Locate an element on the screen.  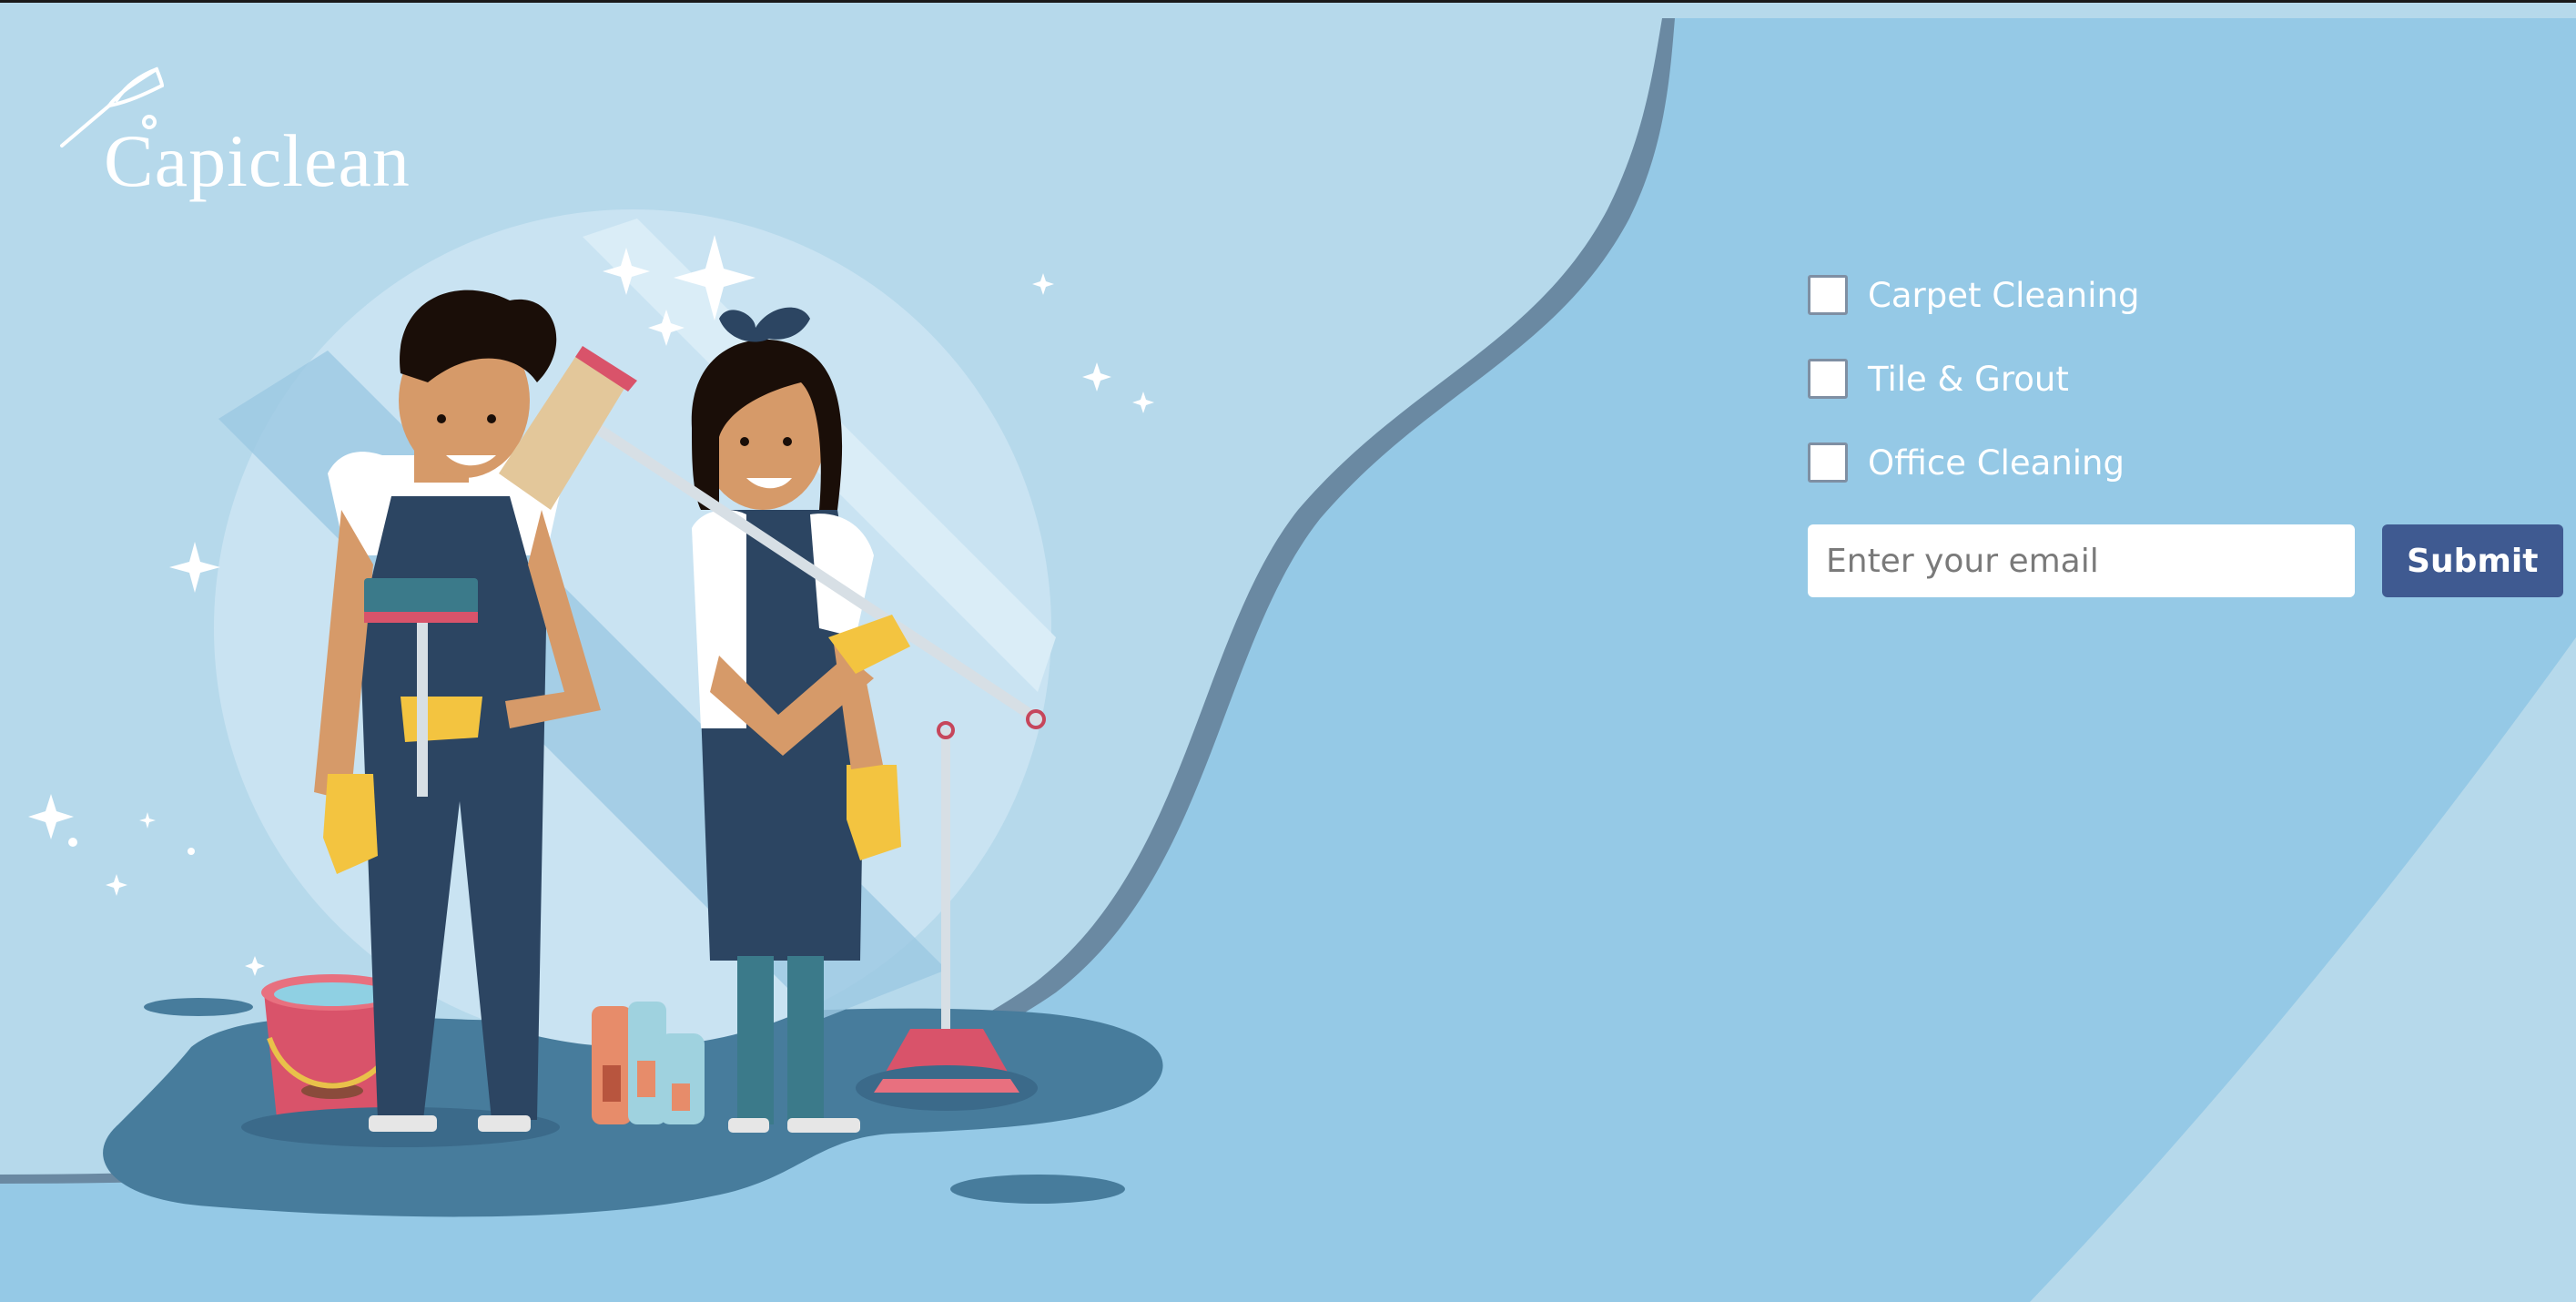
office-cleaning-label: Office Cleaning is located at coordinates (1996, 463).